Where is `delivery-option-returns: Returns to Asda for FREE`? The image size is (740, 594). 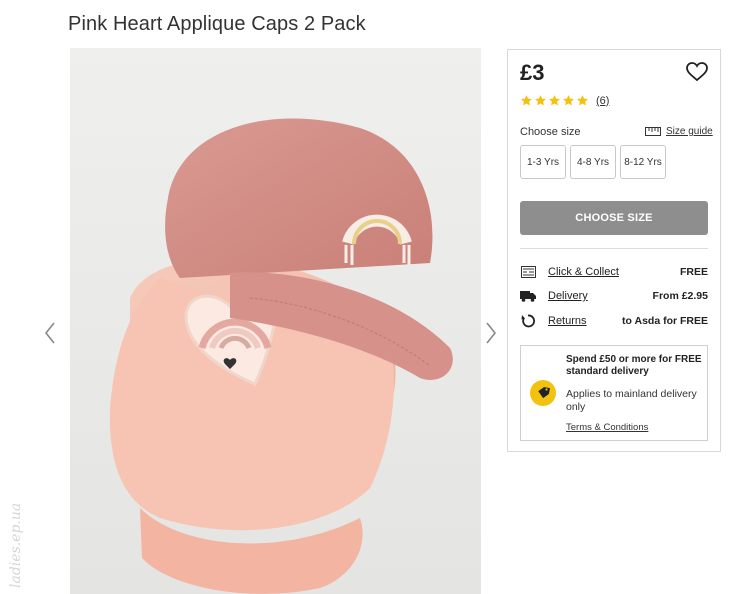
delivery-option-returns: Returns to Asda for FREE is located at coordinates (614, 321).